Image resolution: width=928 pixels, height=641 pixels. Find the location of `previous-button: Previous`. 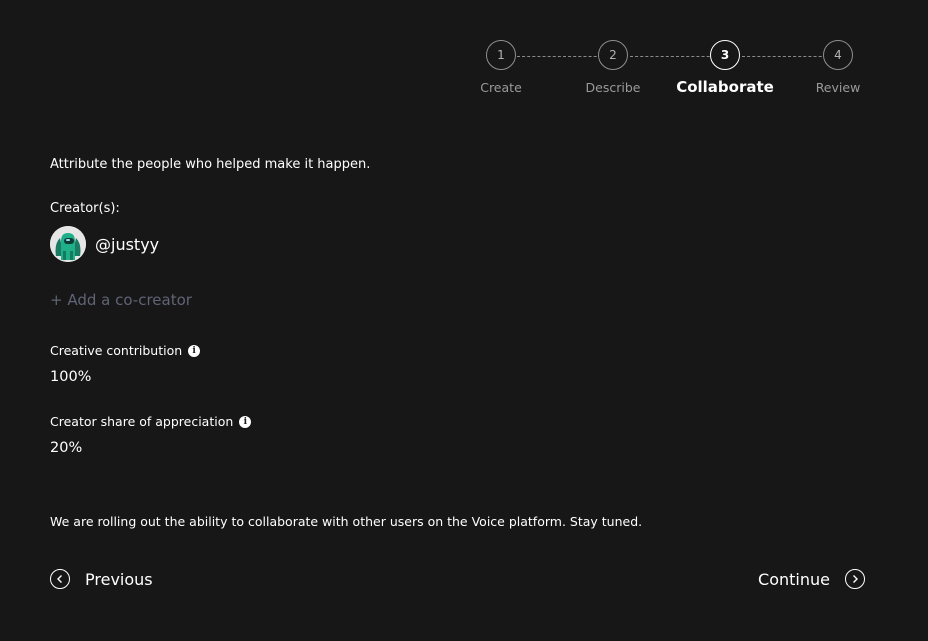

previous-button: Previous is located at coordinates (101, 579).